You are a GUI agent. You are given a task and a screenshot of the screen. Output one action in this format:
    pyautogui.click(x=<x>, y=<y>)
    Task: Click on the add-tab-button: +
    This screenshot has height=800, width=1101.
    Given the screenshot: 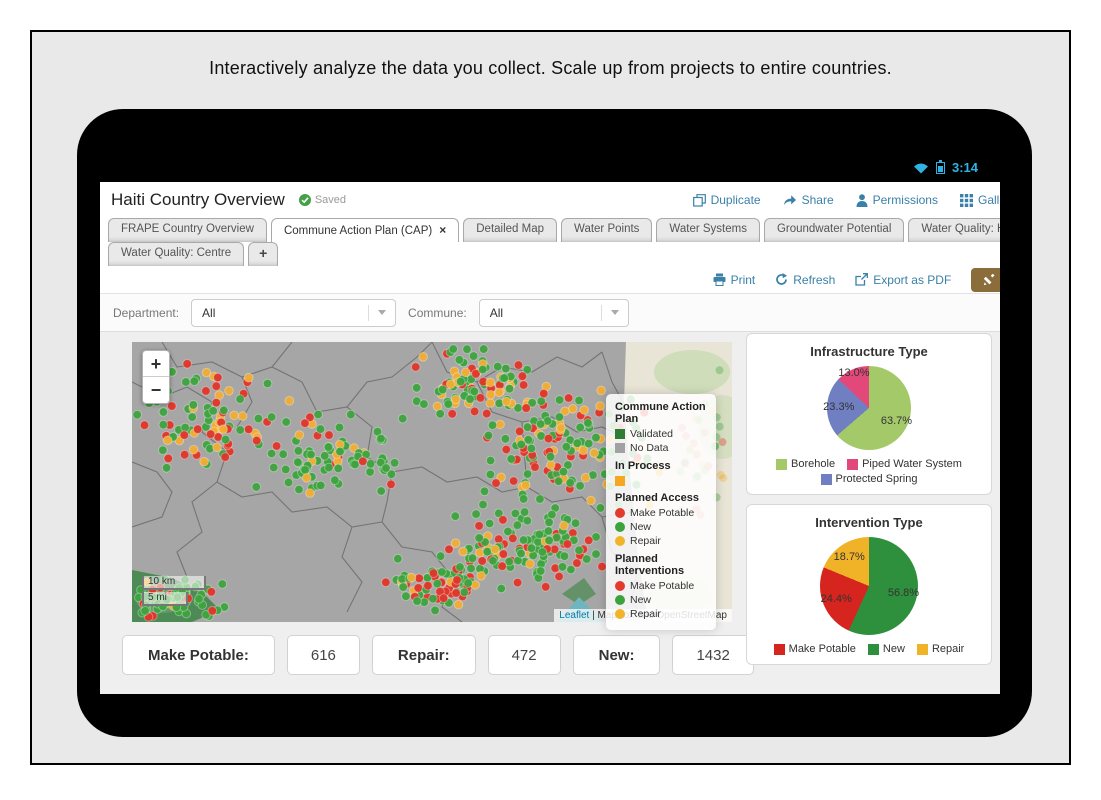 What is the action you would take?
    pyautogui.click(x=263, y=254)
    